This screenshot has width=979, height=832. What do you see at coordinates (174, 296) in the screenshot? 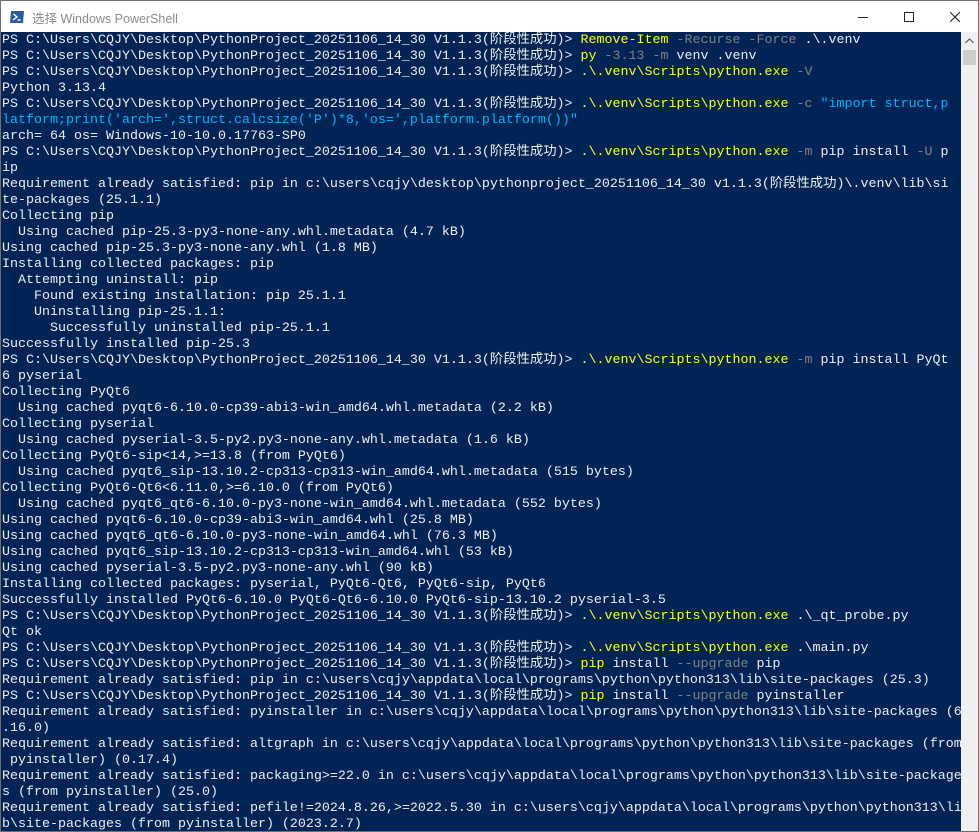
I see `output-text: Found existing installation: pip 25.1.1` at bounding box center [174, 296].